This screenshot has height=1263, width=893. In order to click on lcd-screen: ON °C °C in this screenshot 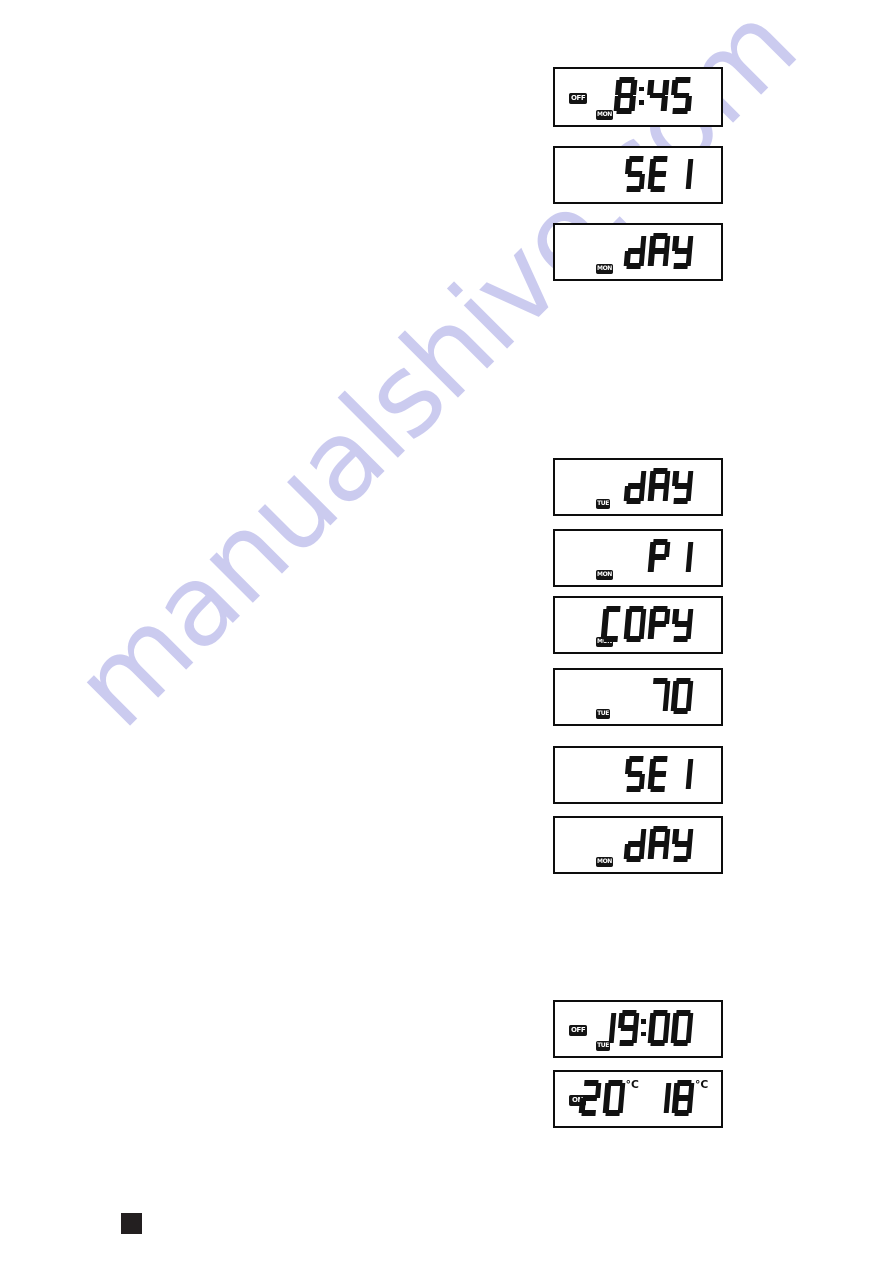, I will do `click(638, 1099)`.